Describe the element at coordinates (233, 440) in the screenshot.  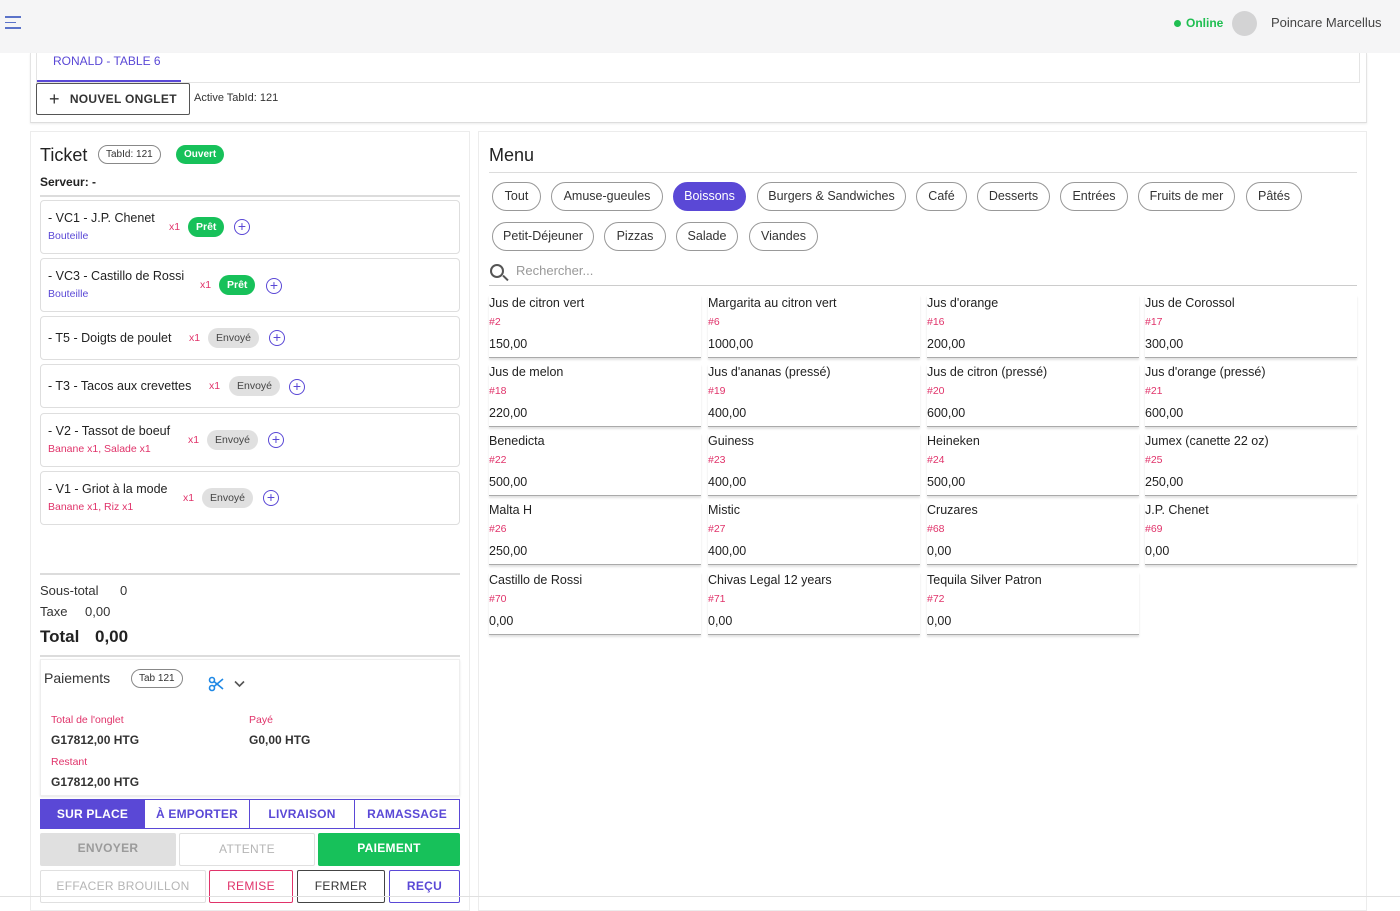
I see `ticket-item-status-badge: Envoyé` at that location.